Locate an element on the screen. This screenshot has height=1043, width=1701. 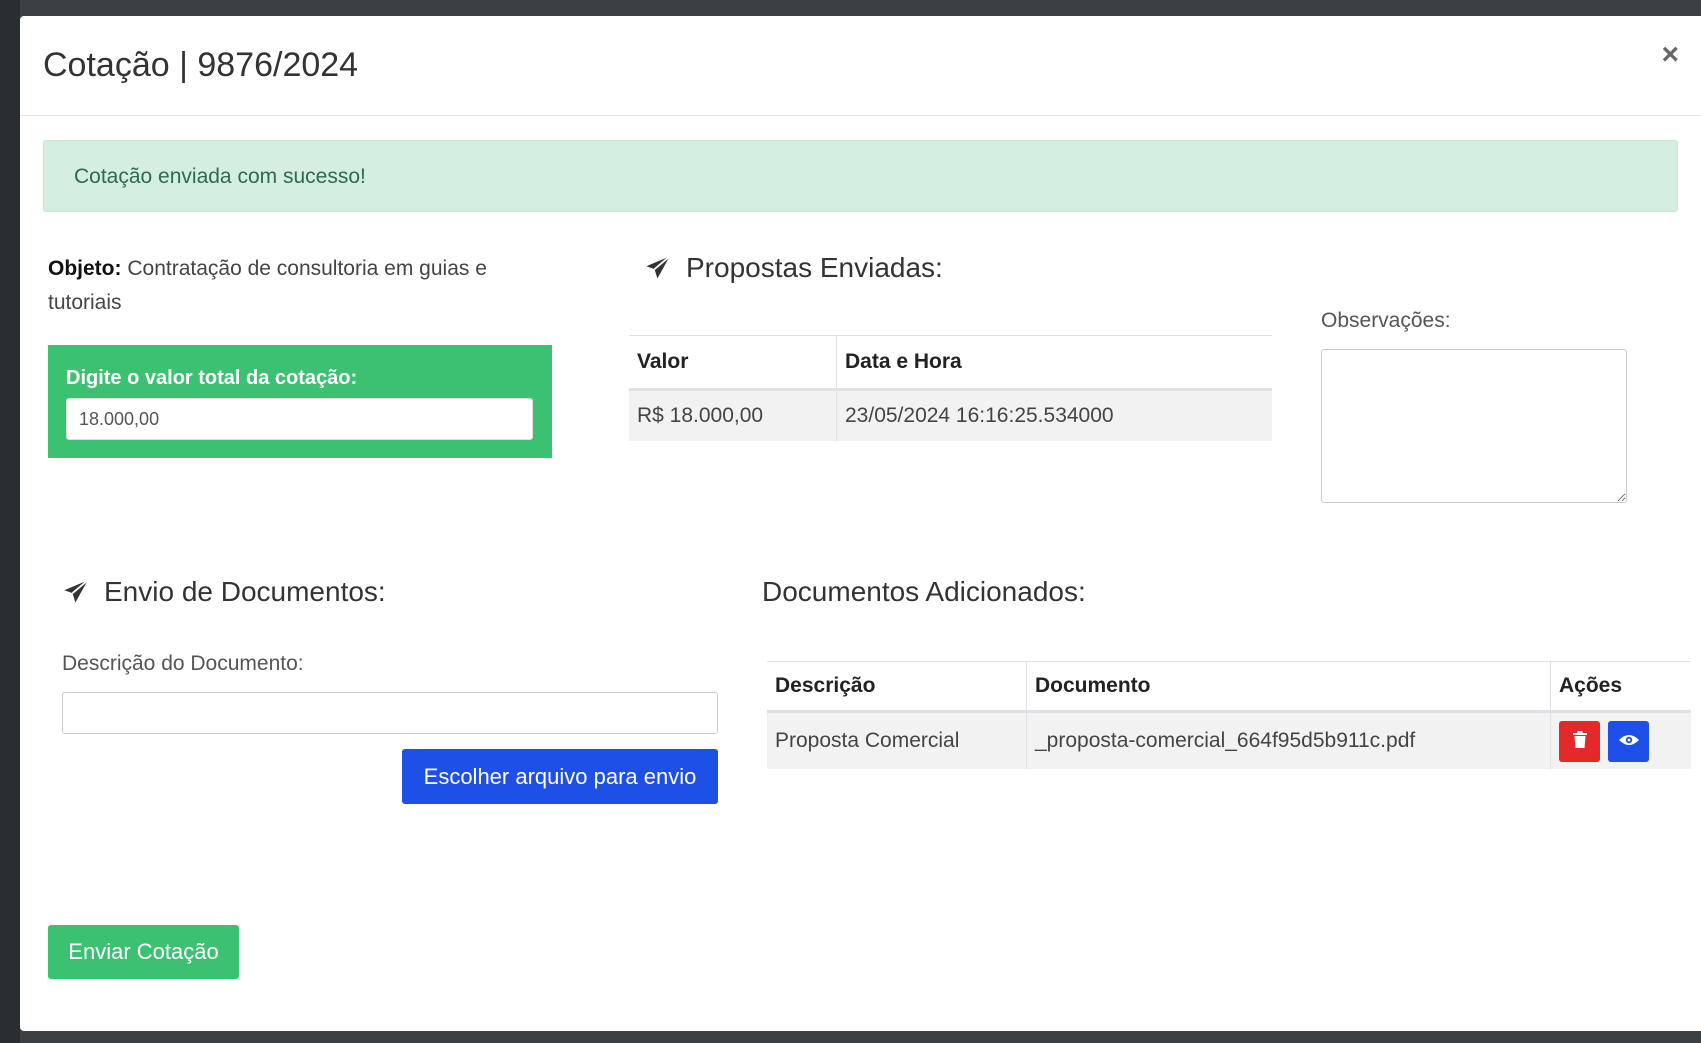
close-button: × is located at coordinates (1670, 55).